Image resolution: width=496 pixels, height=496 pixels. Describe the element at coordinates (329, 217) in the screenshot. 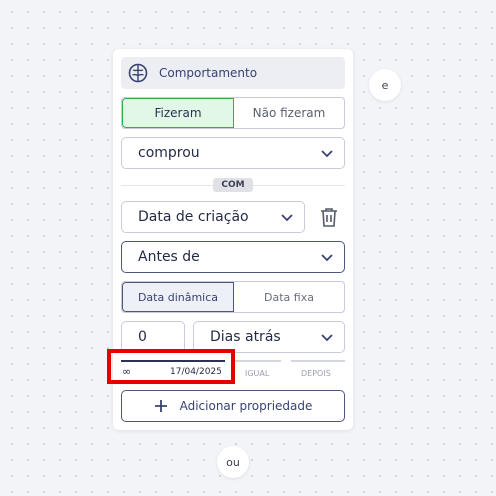

I see `trash-icon` at that location.